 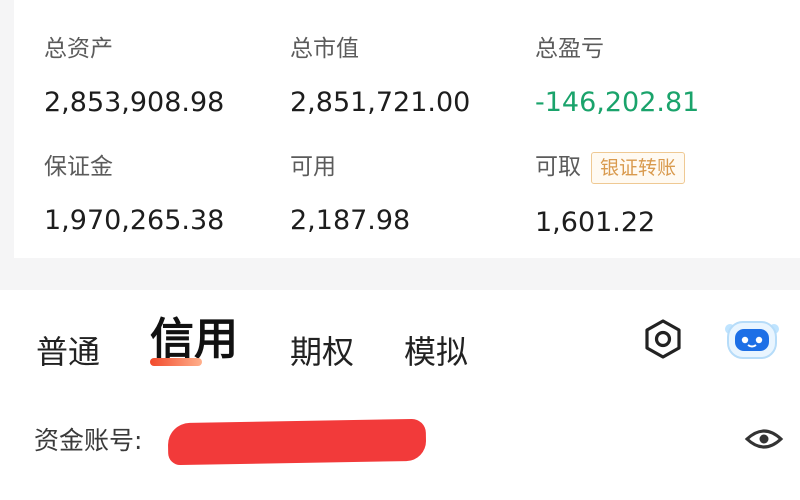 I want to click on total-pnl-value: -146,202.81, so click(x=617, y=102).